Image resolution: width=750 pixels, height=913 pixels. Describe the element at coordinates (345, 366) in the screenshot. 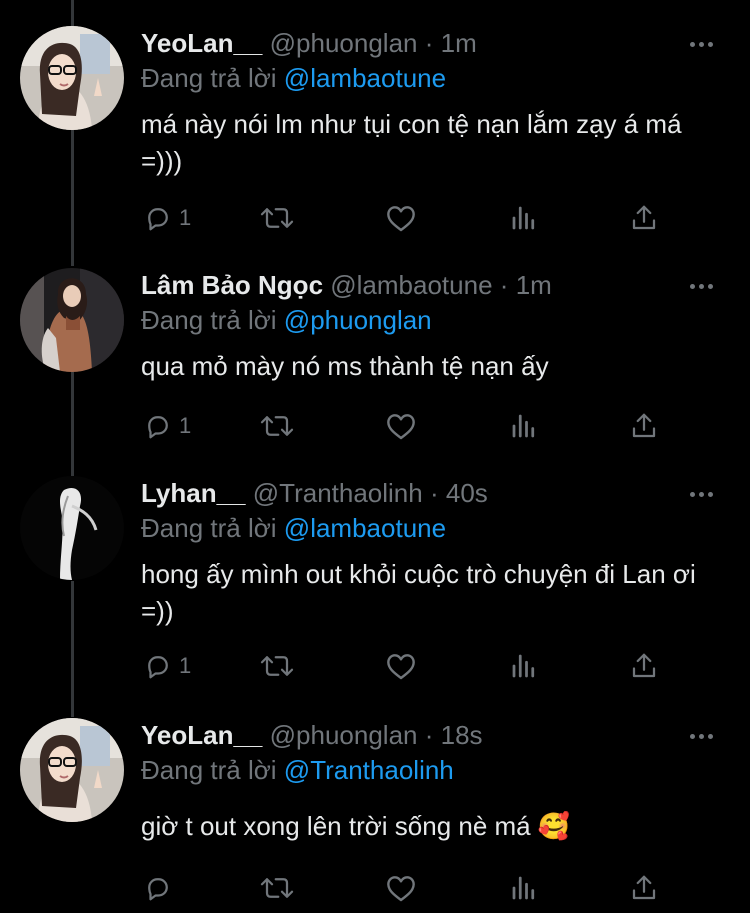

I see `tweet-text: qua mỏ mày nó ms thành tệ nạn ấy` at that location.